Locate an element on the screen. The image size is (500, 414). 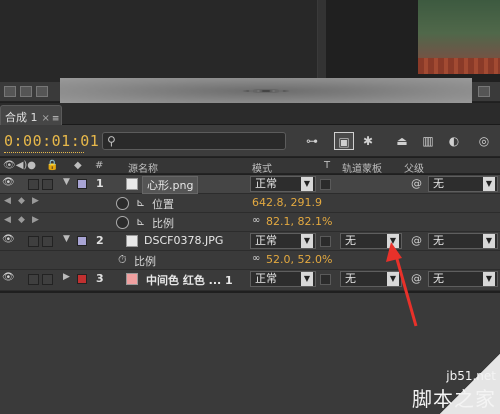
watermark: jb51.net 脚本之家 is located at coordinates (454, 390).